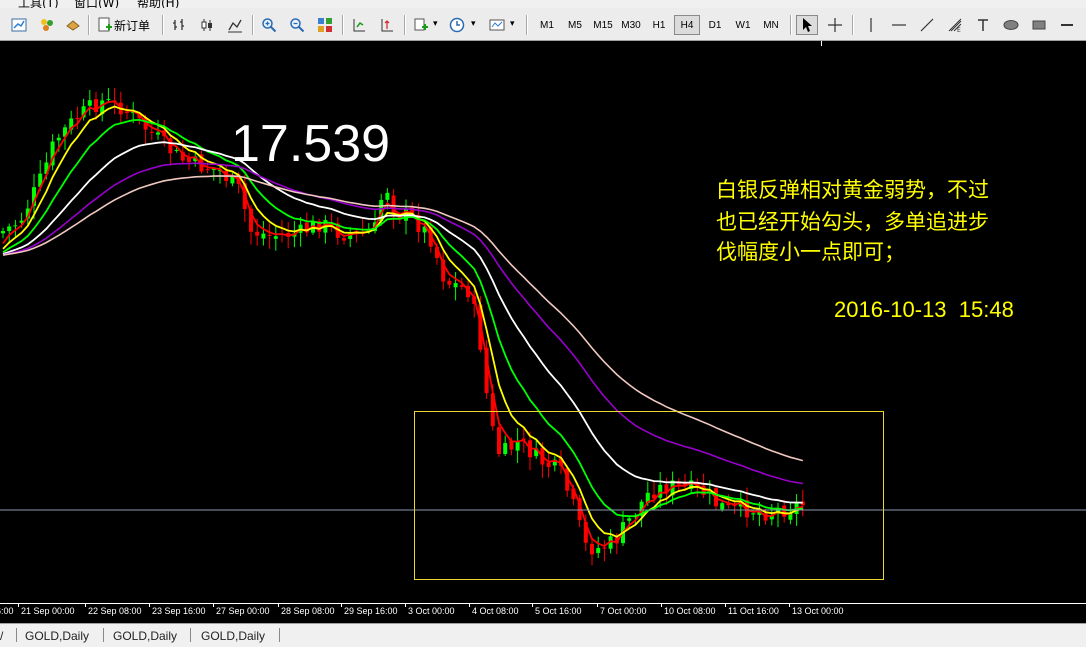 The height and width of the screenshot is (647, 1086). I want to click on x-axis-label: 21 Sep 00:00, so click(48, 611).